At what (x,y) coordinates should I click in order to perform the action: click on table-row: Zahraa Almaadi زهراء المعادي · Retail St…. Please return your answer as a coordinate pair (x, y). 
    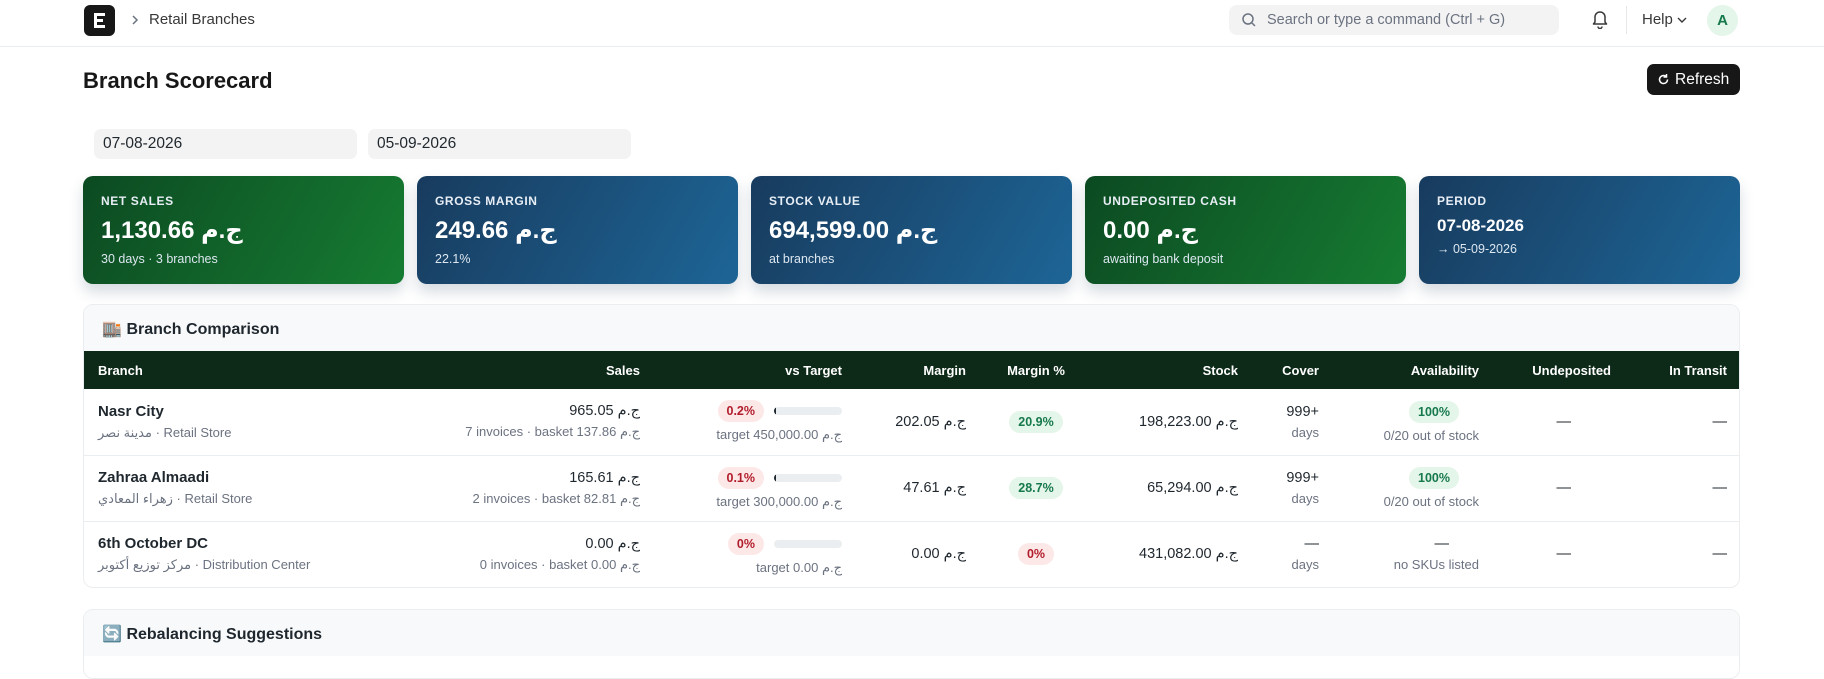
    Looking at the image, I should click on (911, 488).